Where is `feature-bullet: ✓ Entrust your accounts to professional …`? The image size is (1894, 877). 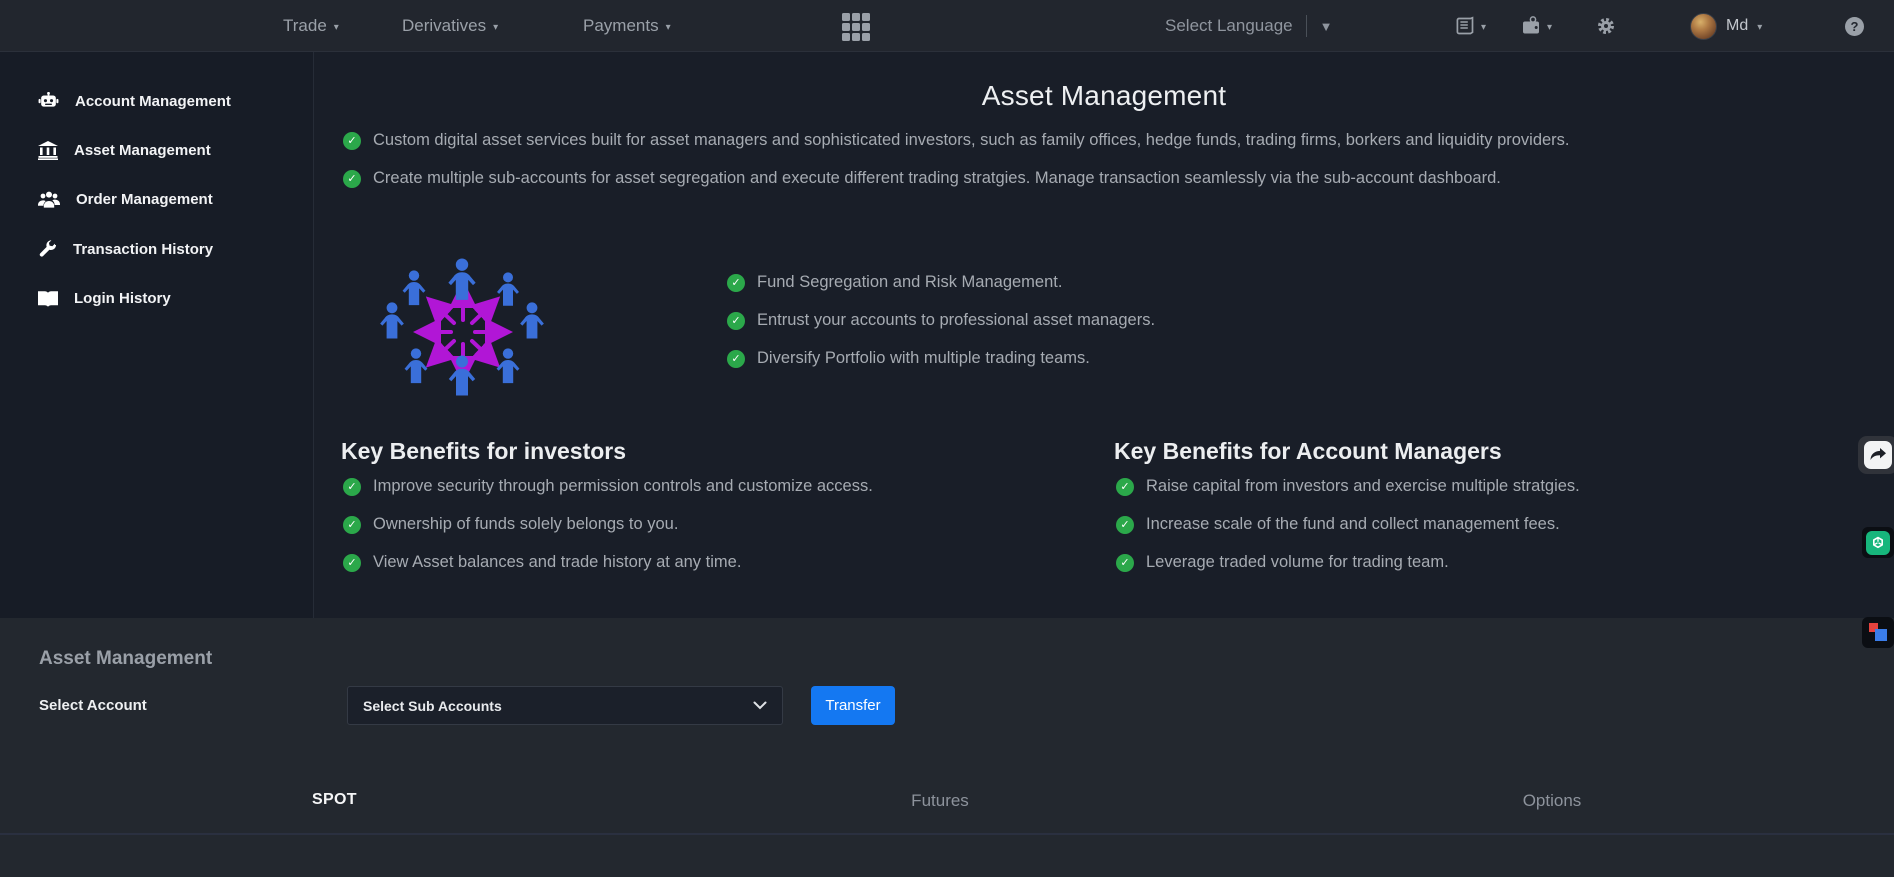 feature-bullet: ✓ Entrust your accounts to professional … is located at coordinates (941, 320).